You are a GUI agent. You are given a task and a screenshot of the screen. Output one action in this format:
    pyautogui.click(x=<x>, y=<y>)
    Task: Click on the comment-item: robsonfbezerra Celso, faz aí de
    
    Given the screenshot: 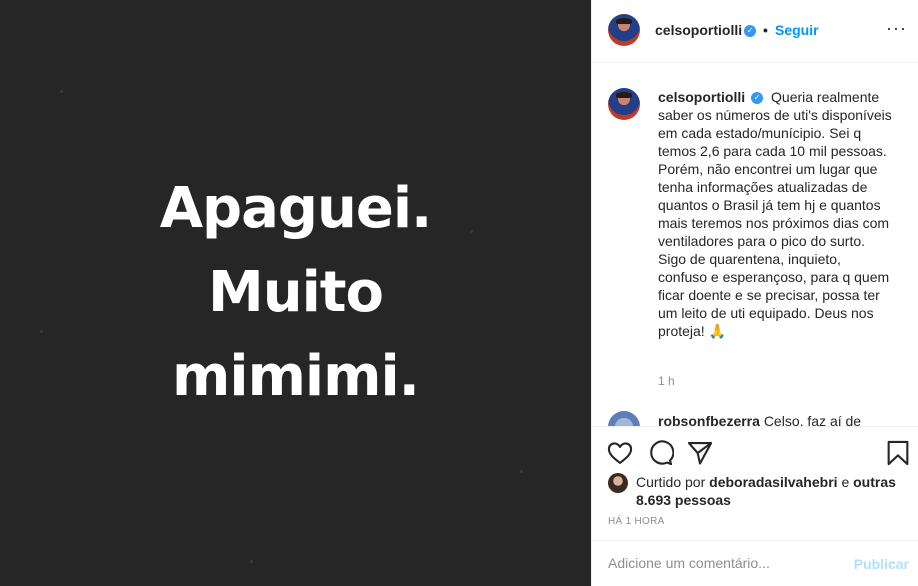 What is the action you would take?
    pyautogui.click(x=759, y=419)
    